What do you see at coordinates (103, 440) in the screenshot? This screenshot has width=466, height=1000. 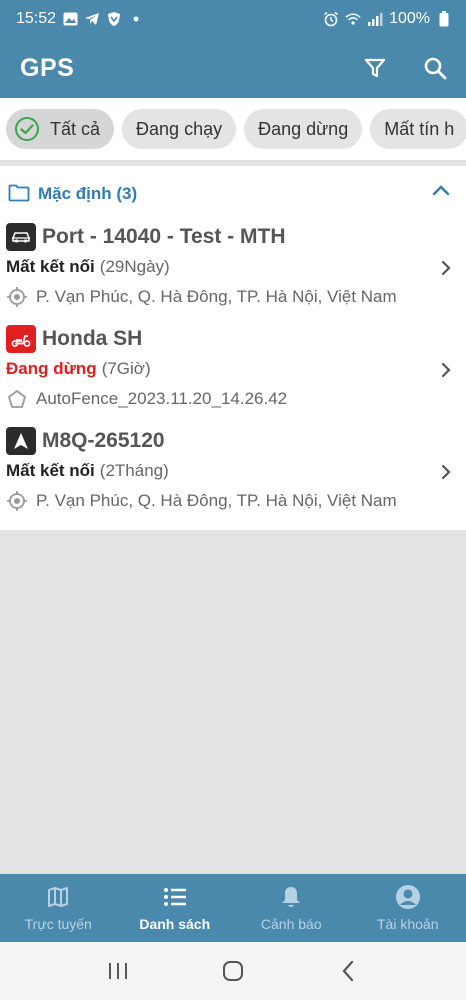 I see `vehicle-name: M8Q-265120` at bounding box center [103, 440].